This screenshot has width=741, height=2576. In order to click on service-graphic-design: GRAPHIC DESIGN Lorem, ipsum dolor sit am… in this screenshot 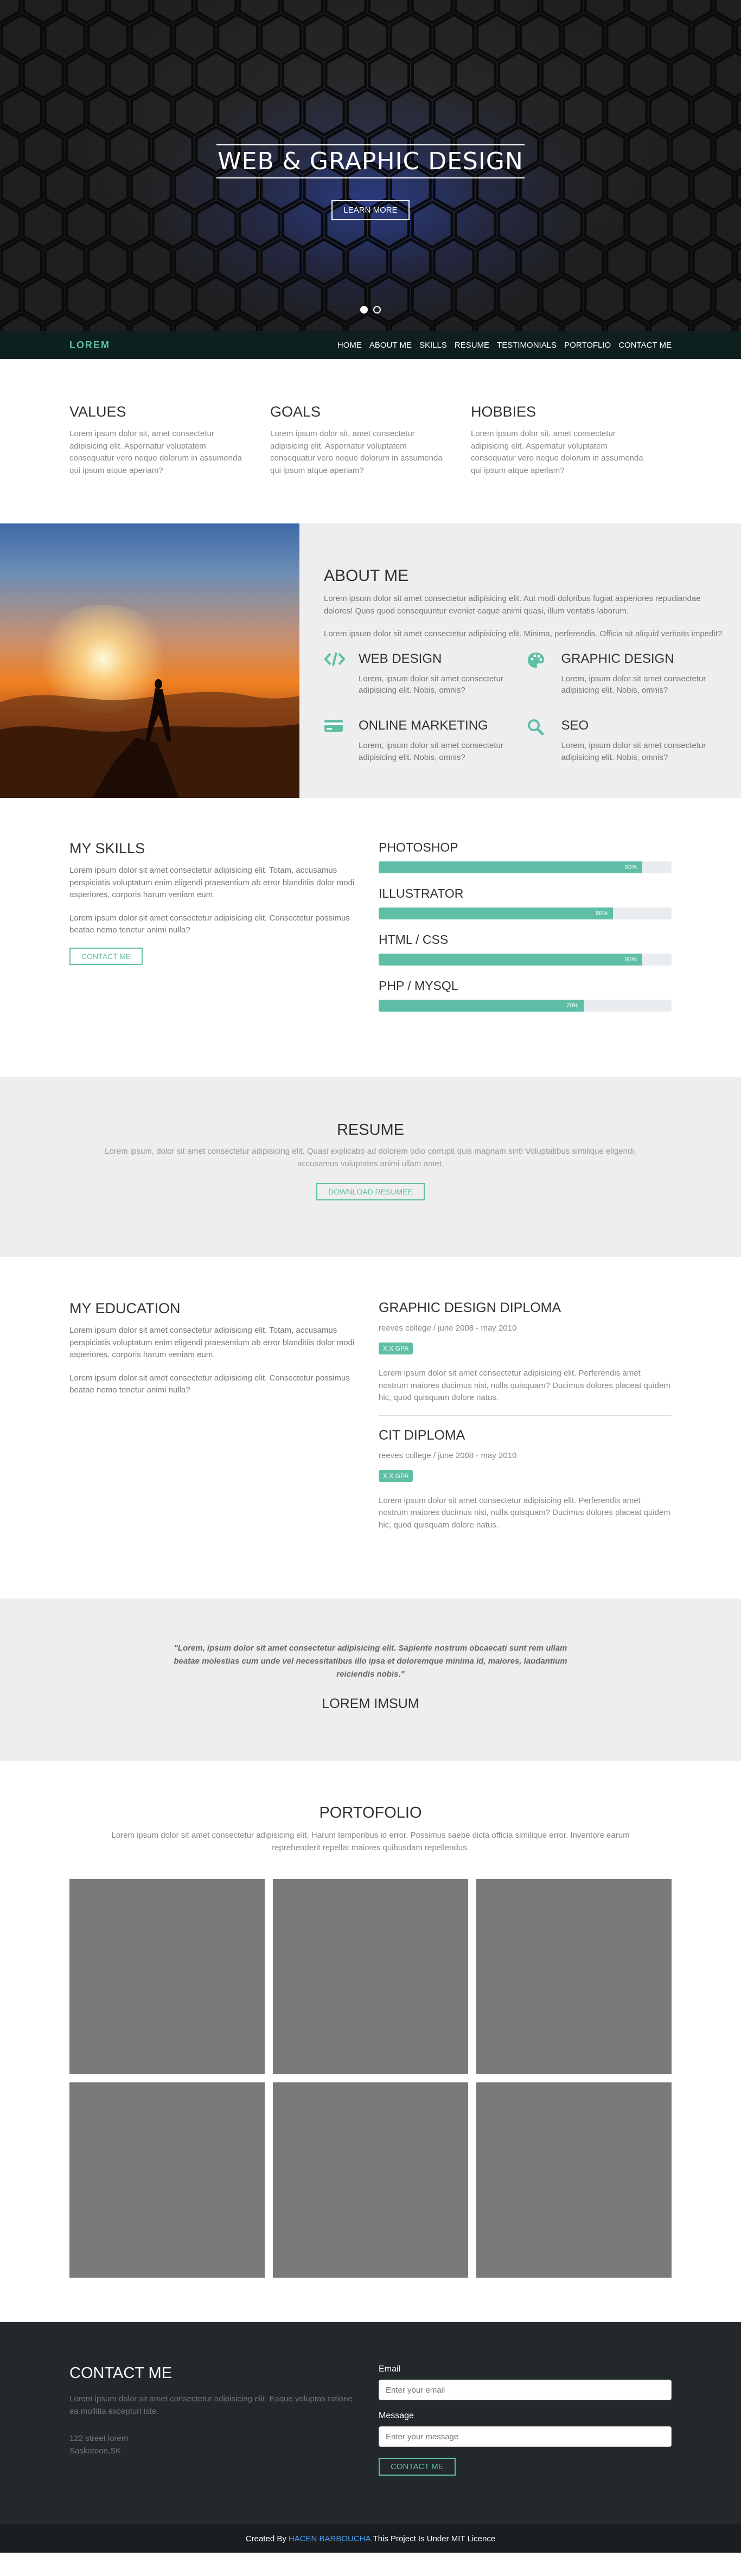, I will do `click(628, 679)`.